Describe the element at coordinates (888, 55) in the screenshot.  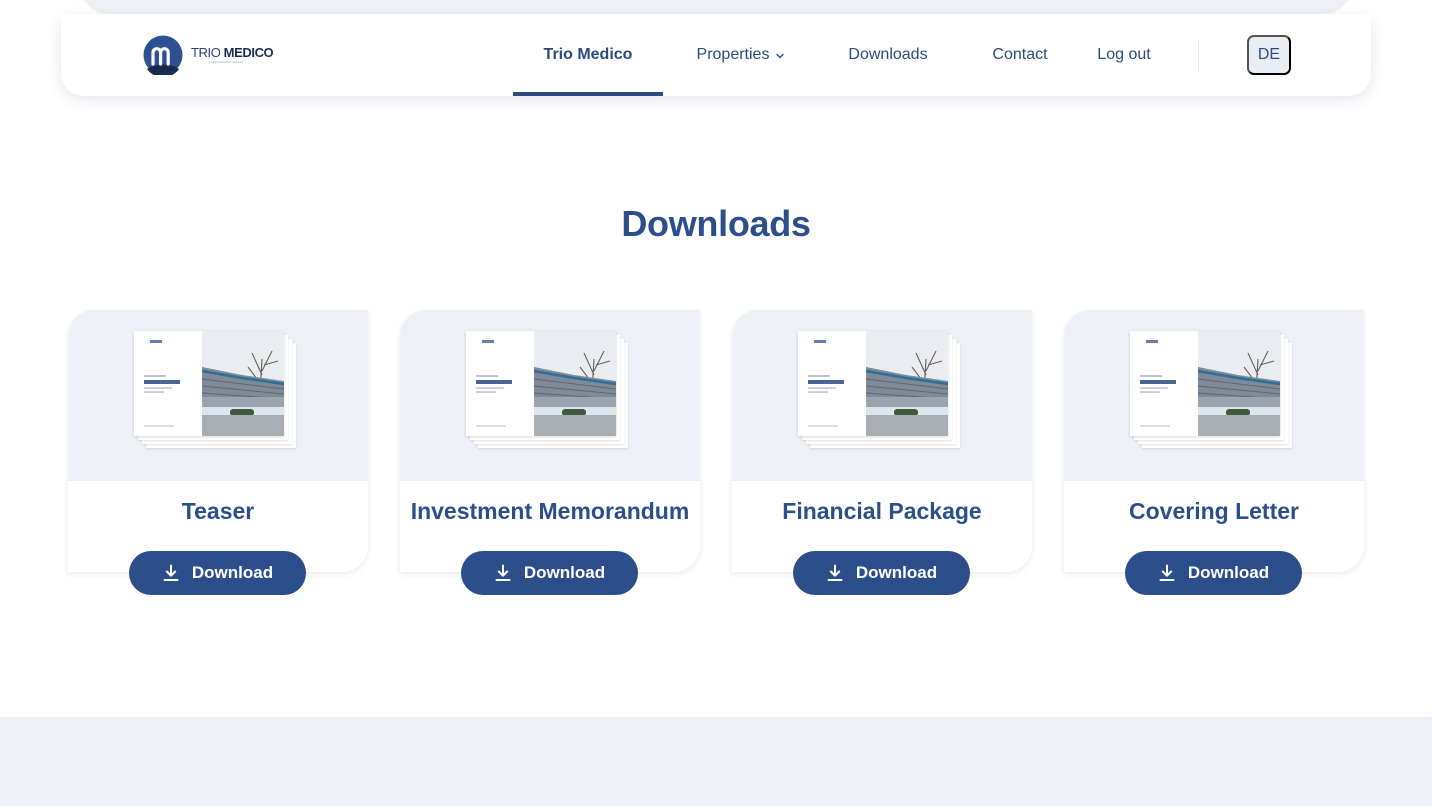
I see `nav-item-downloads: Downloads` at that location.